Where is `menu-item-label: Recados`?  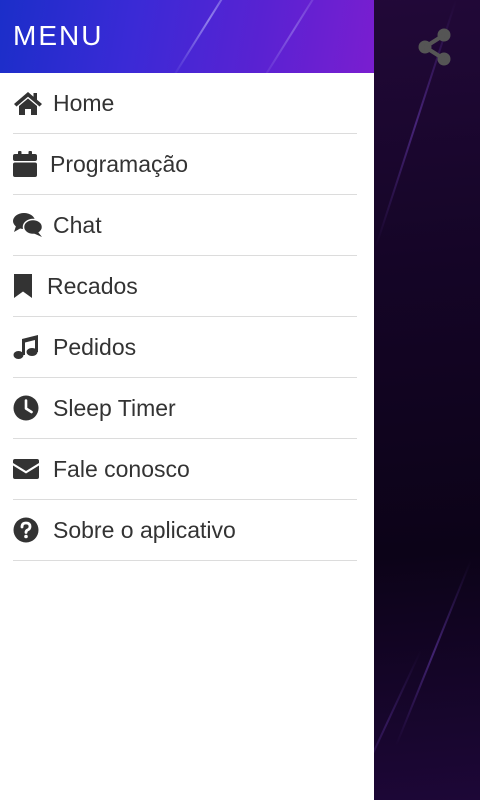 menu-item-label: Recados is located at coordinates (92, 285).